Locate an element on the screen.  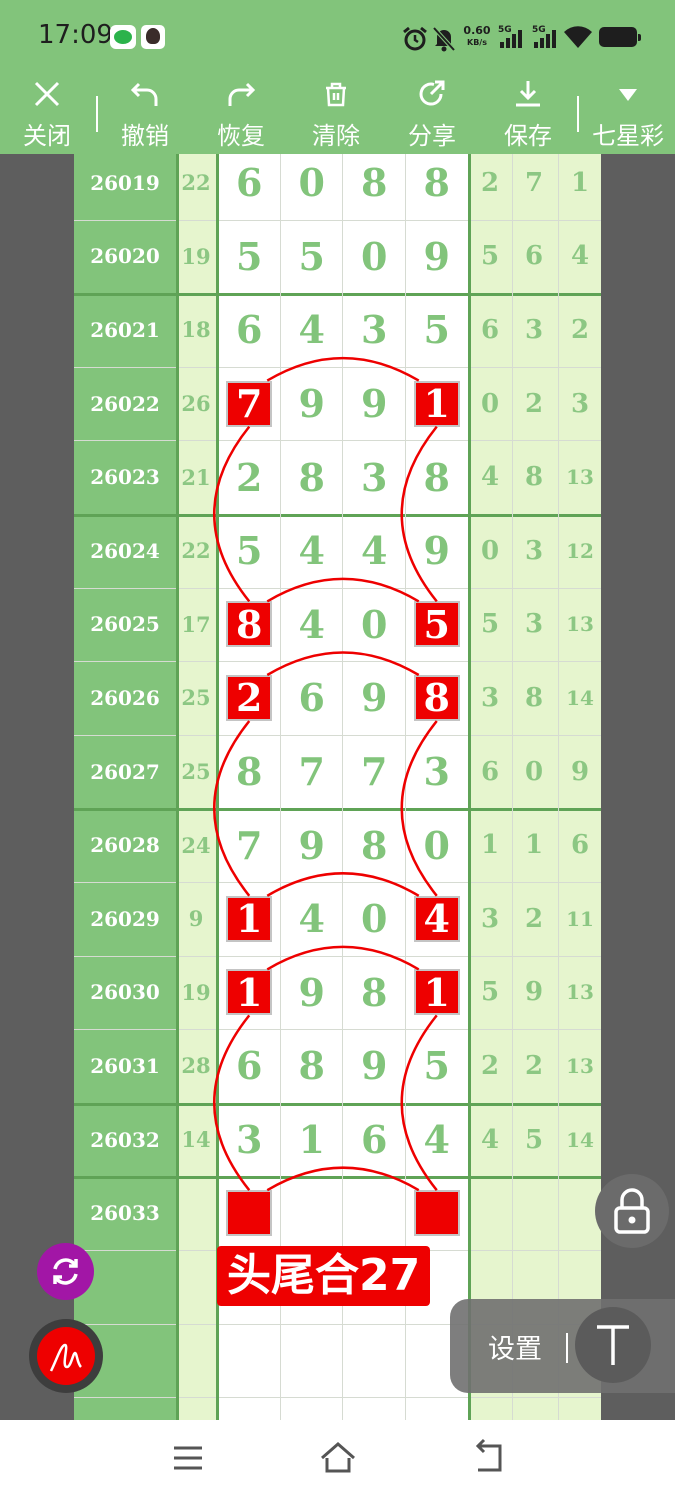
clear-button: 清除 is located at coordinates (336, 114).